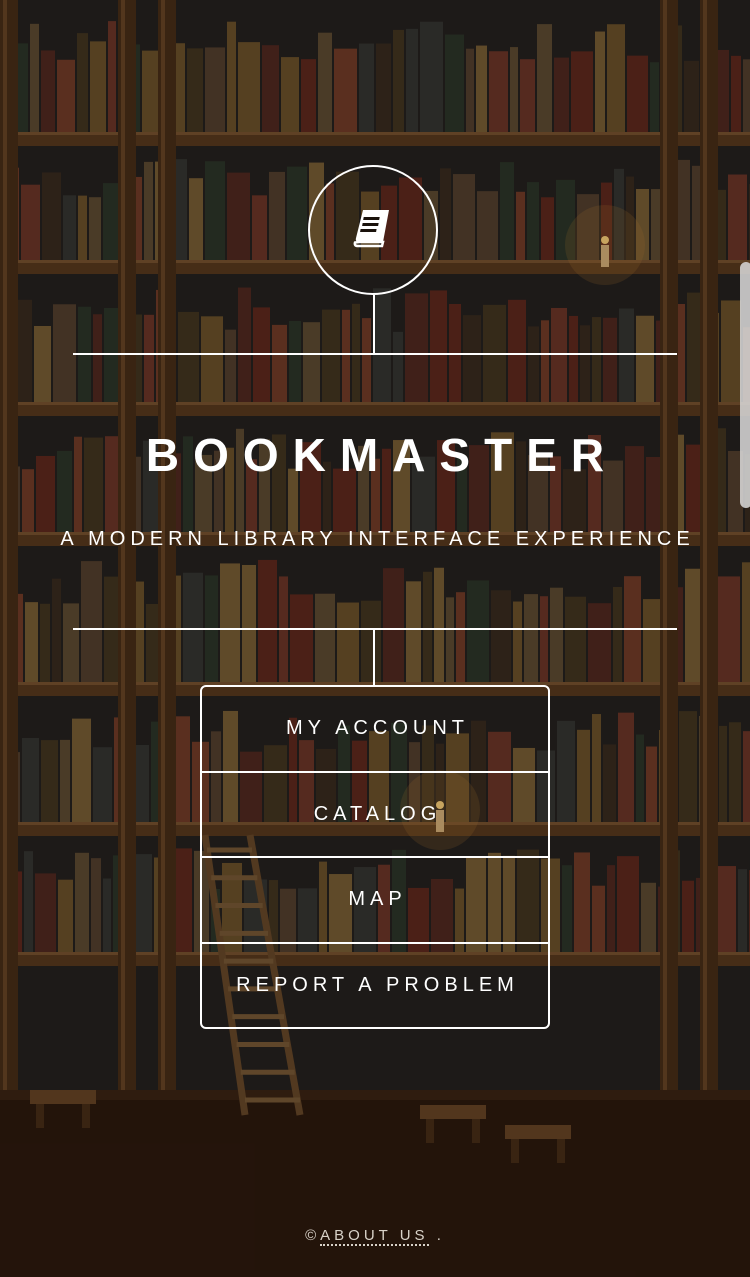 The width and height of the screenshot is (750, 1277). What do you see at coordinates (375, 815) in the screenshot?
I see `catalog-button: CATALOG` at bounding box center [375, 815].